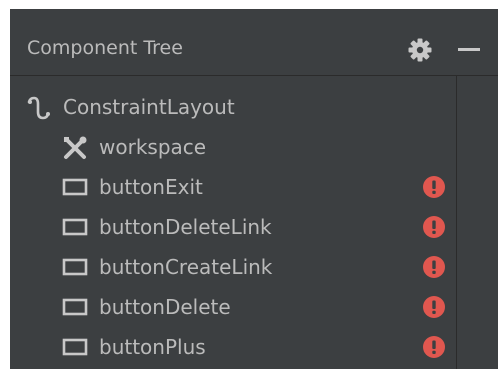 This screenshot has height=369, width=498. I want to click on minimize-icon, so click(469, 50).